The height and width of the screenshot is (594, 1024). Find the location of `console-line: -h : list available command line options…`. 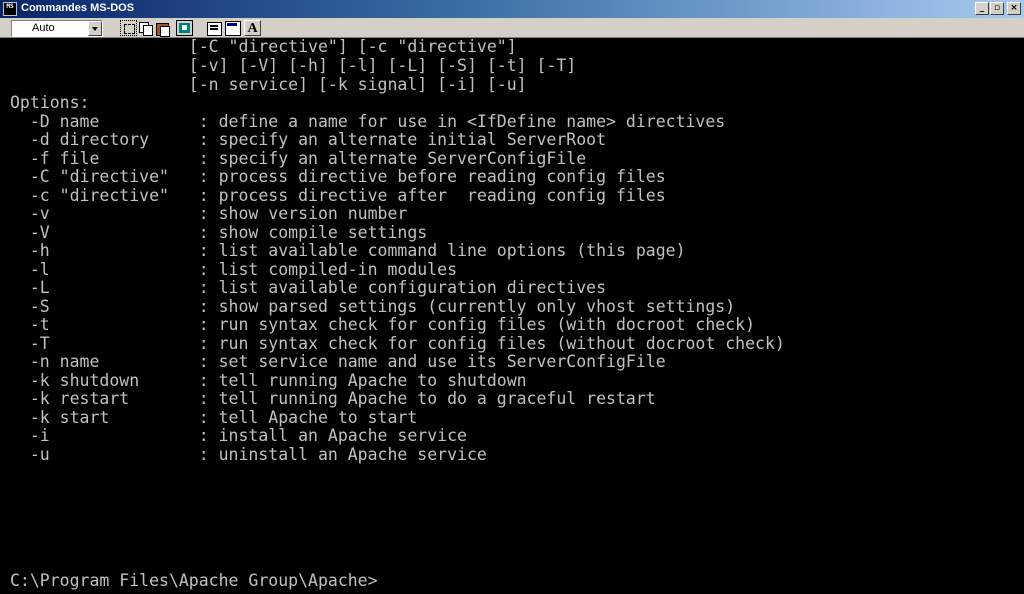

console-line: -h : list available command line options… is located at coordinates (348, 250).